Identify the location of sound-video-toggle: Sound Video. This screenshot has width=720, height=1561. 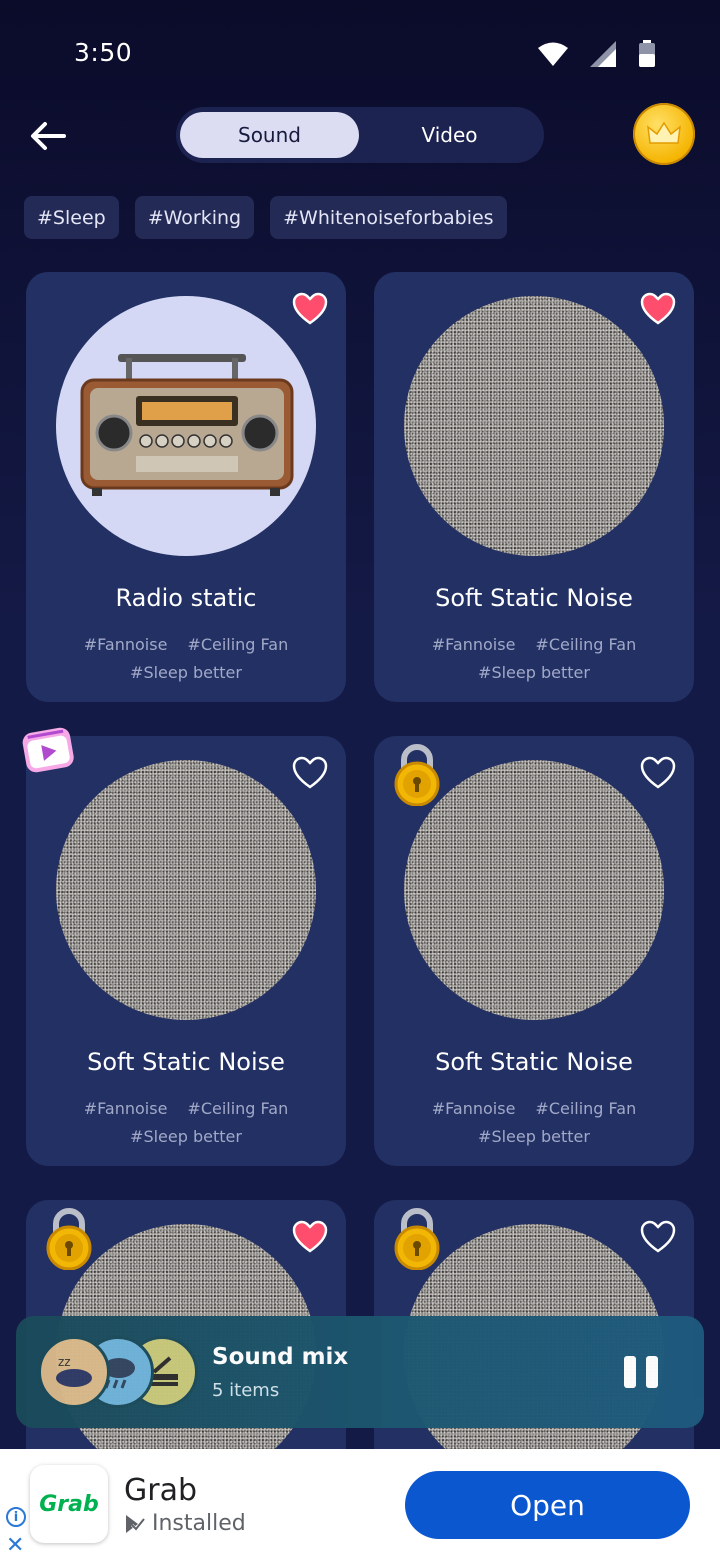
(360, 135).